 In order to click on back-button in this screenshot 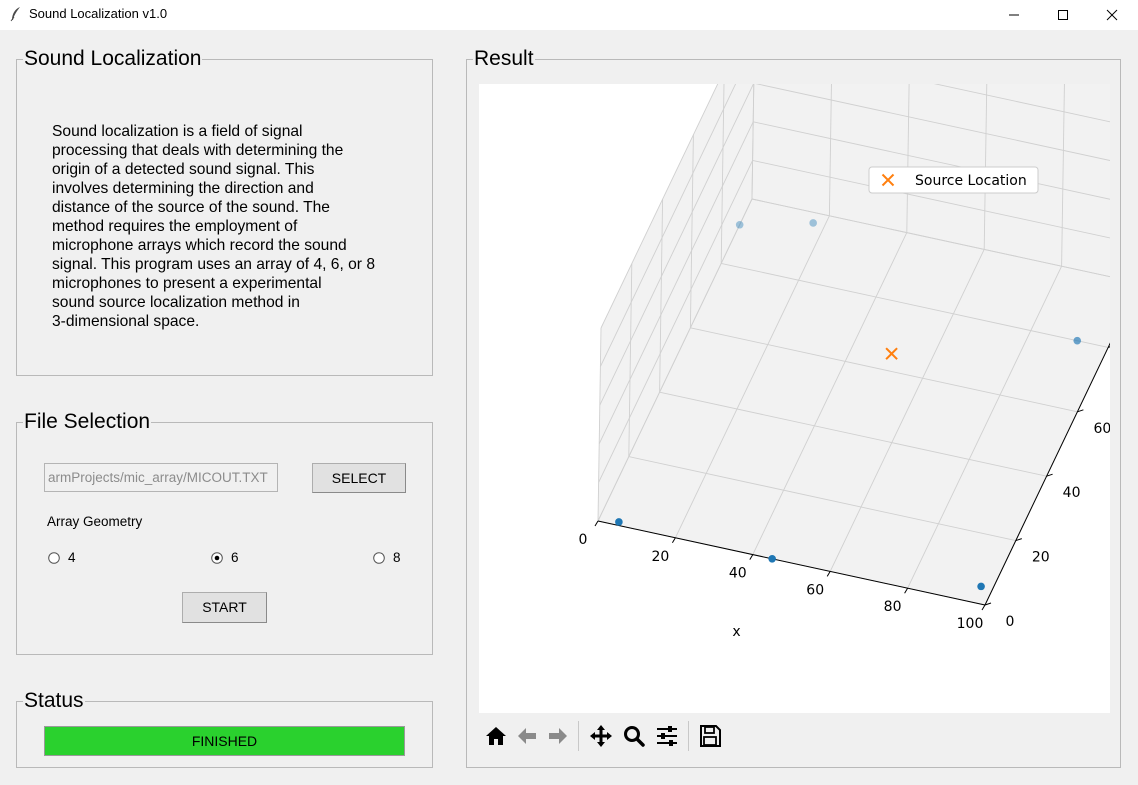, I will do `click(527, 736)`.